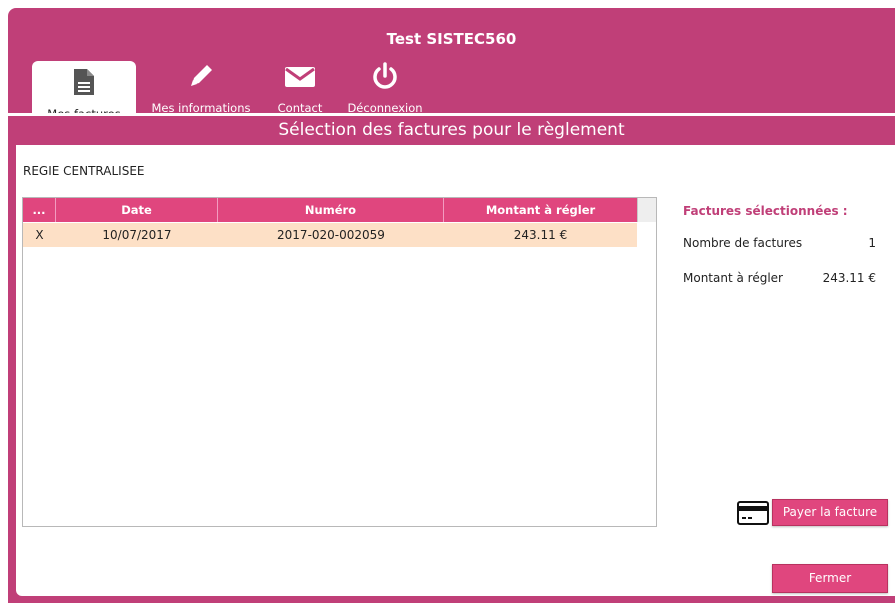 This screenshot has width=895, height=603. I want to click on pay-invoice-button: Payer la facture, so click(830, 512).